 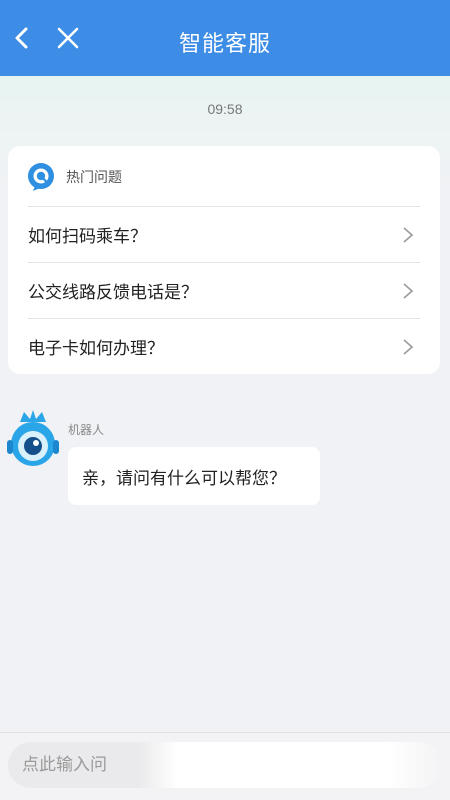 I want to click on q-bubble-icon, so click(x=41, y=177).